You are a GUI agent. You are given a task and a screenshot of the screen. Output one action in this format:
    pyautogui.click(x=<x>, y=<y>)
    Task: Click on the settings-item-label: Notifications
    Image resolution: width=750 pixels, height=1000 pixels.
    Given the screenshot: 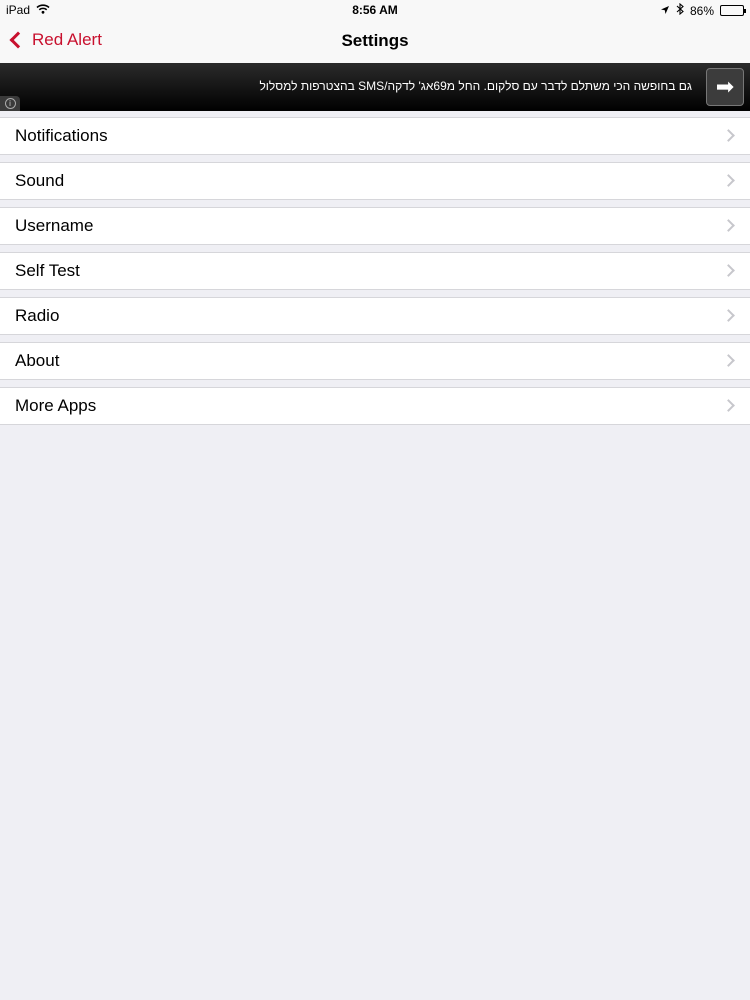 What is the action you would take?
    pyautogui.click(x=61, y=135)
    